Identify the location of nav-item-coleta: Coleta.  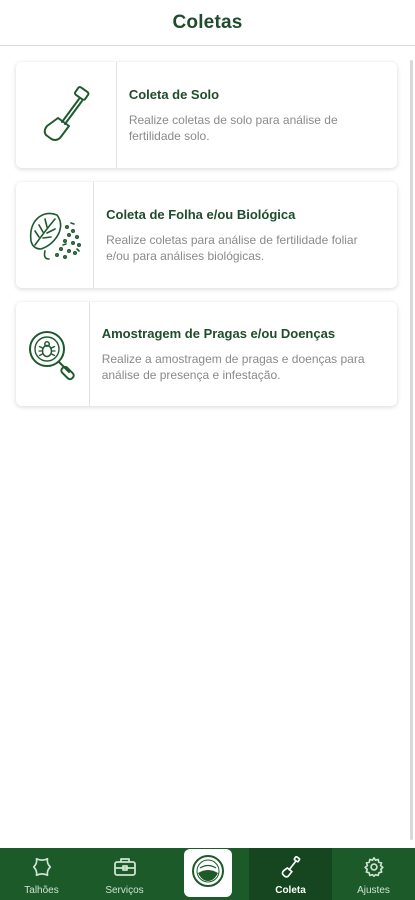
(290, 874).